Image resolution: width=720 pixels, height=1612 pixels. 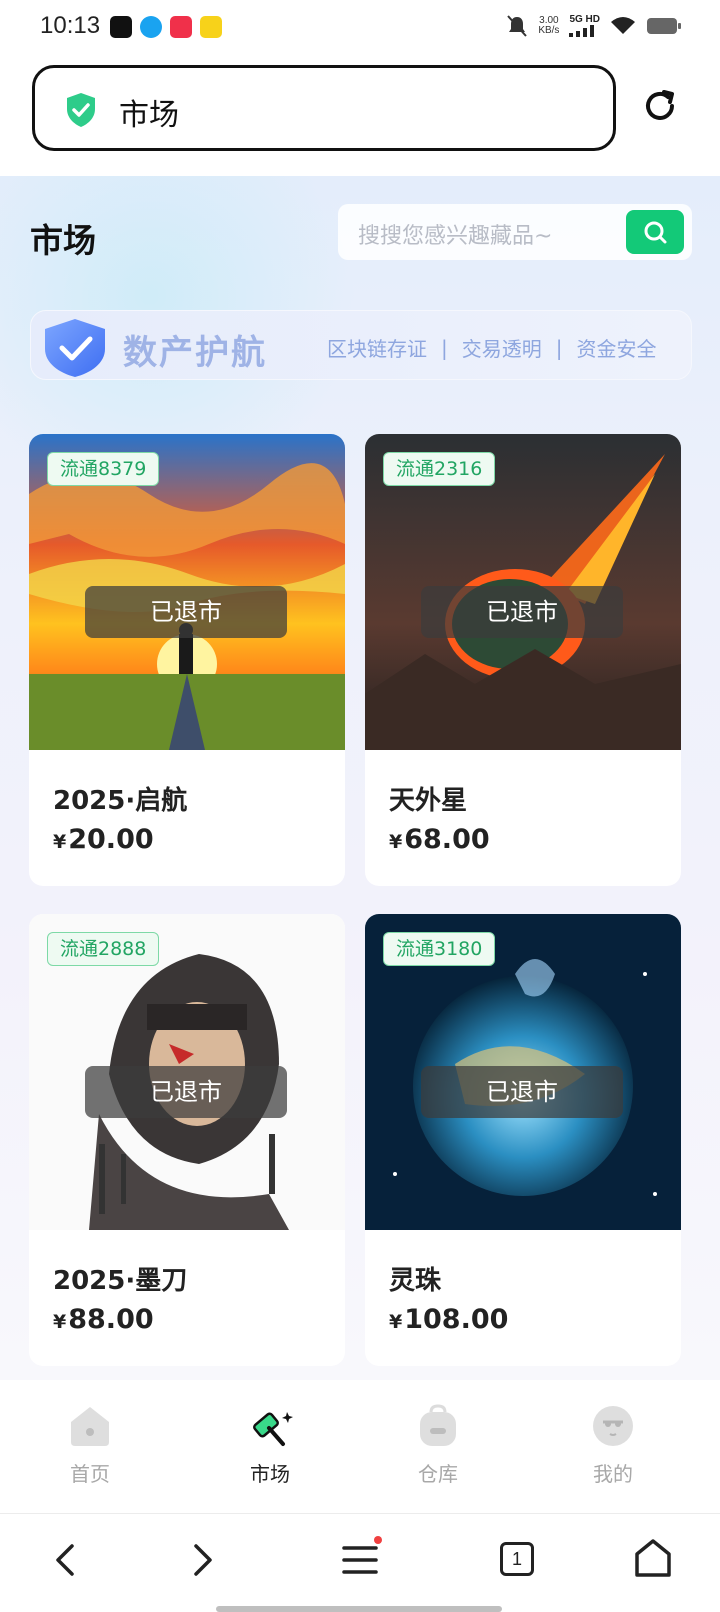 I want to click on product-card: 流通8379 已退市 2025·启航 ¥20.00, so click(x=187, y=660).